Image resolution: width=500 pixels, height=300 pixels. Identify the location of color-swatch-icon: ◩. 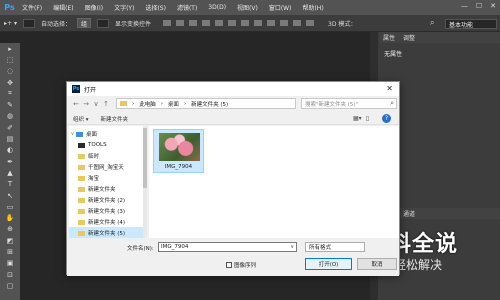
(10, 240).